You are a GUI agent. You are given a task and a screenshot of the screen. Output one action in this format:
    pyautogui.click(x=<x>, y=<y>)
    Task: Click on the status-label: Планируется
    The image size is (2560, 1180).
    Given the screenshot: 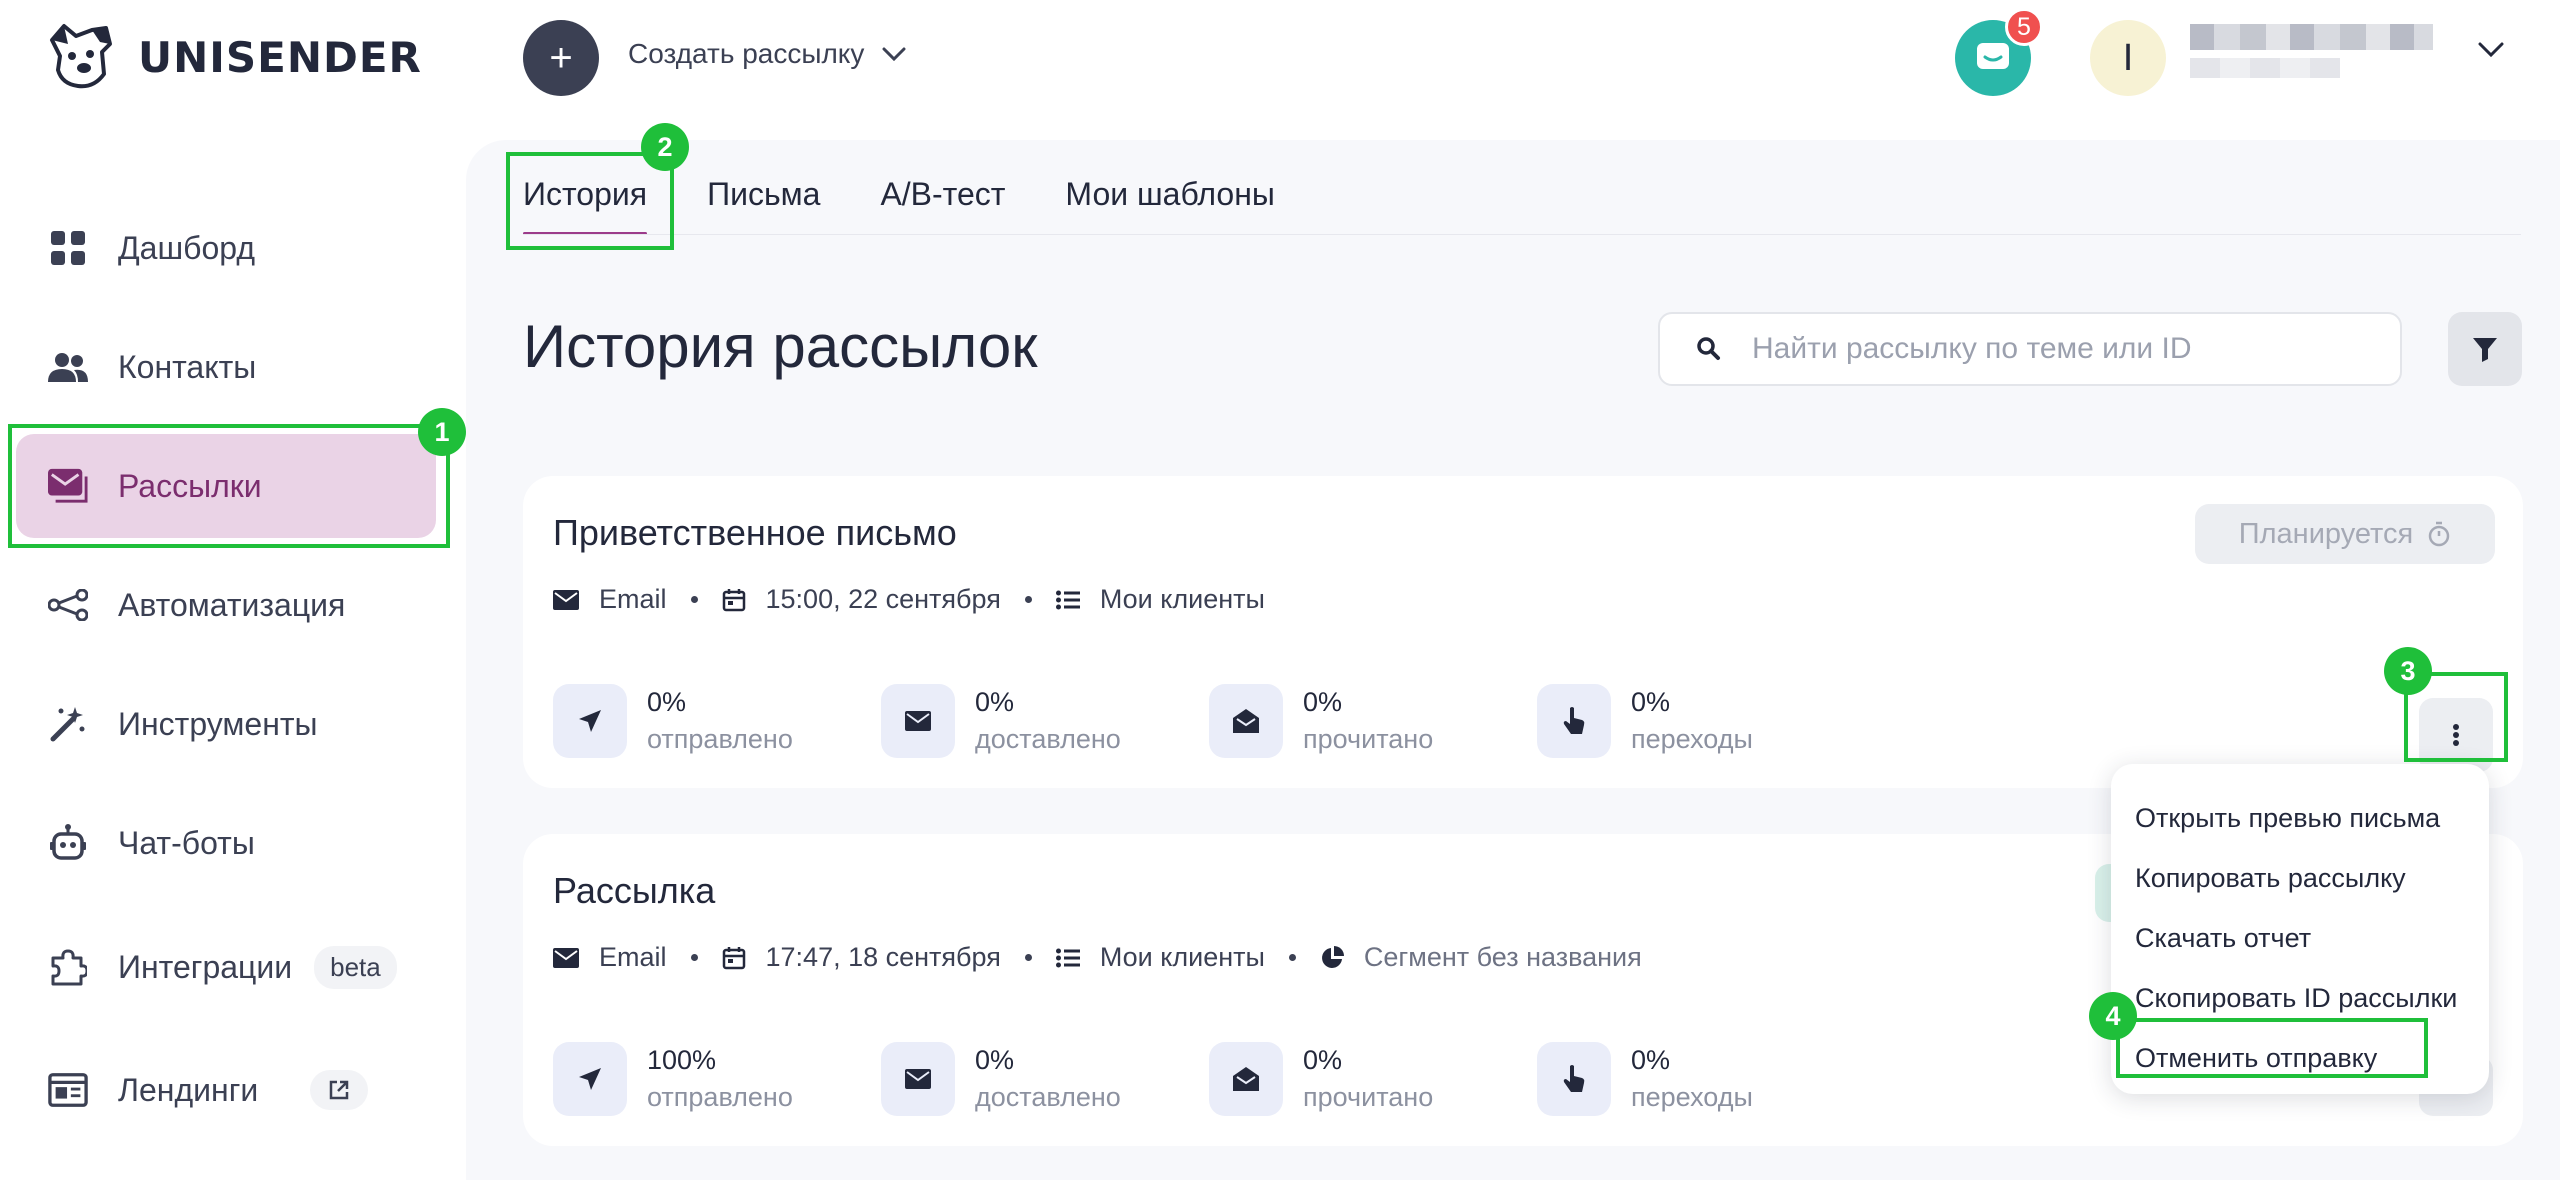 What is the action you would take?
    pyautogui.click(x=2326, y=533)
    